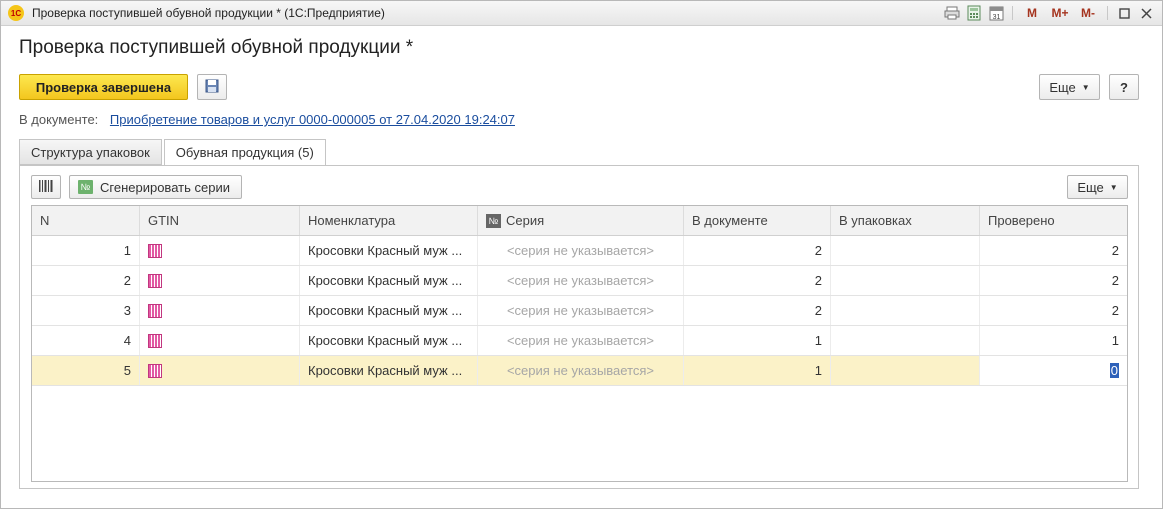  I want to click on column-header-nomenclature: Номенклатура, so click(389, 220).